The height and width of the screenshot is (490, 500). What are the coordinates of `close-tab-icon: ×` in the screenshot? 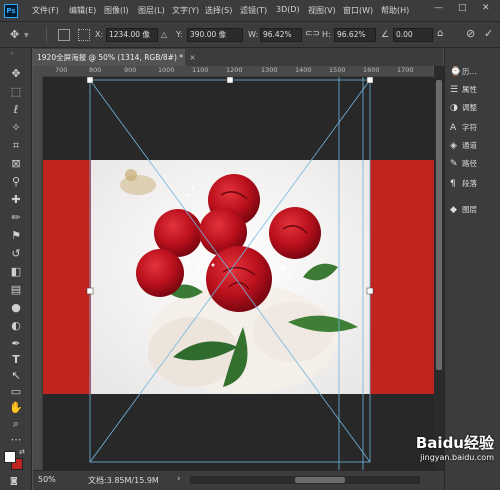 It's located at (192, 57).